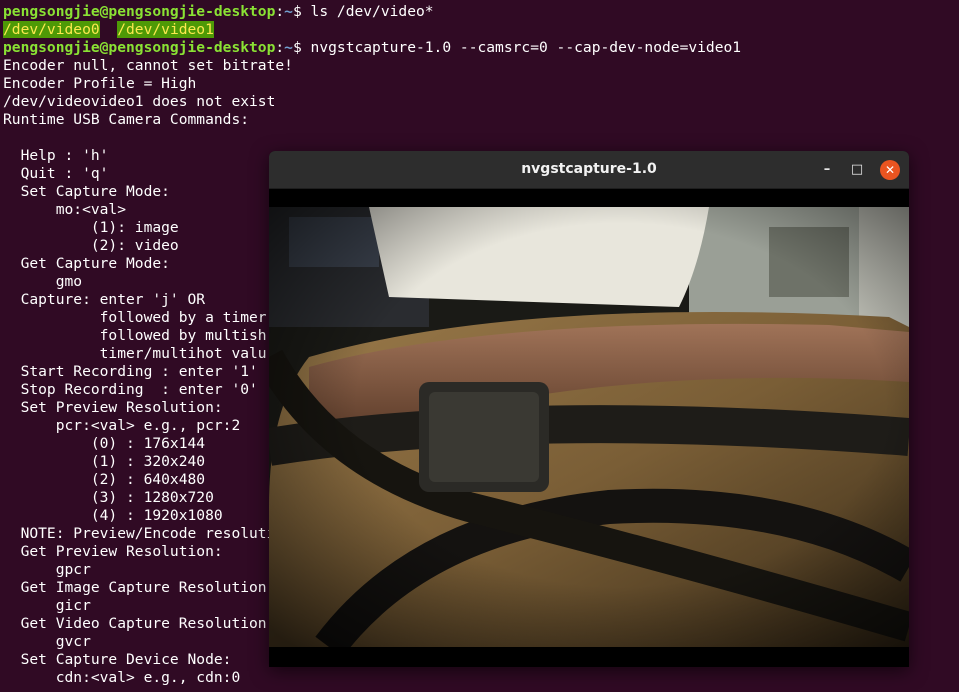  I want to click on terminal-output-line: cdn:<val> e.g., cdn:0, so click(122, 677).